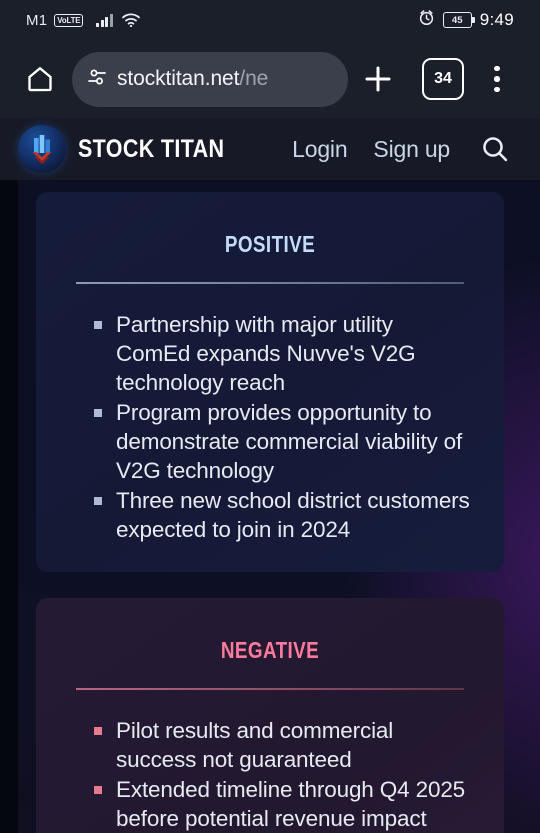 The image size is (540, 833). I want to click on status-bar-left: M1 VoLTE, so click(70, 20).